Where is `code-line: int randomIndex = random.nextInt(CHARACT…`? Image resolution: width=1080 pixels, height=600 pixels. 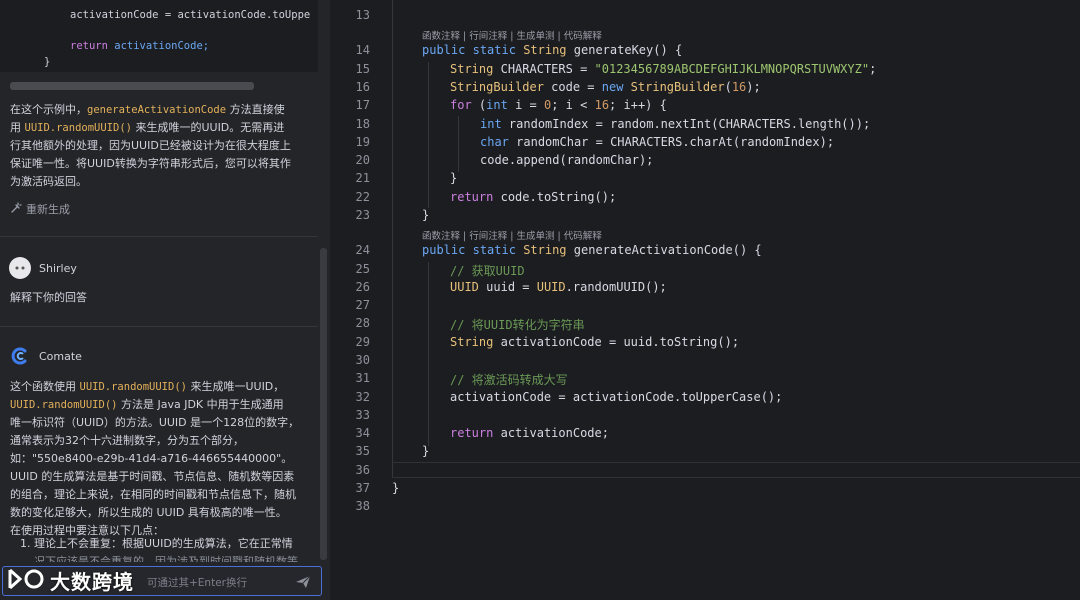
code-line: int randomIndex = random.nextInt(CHARACT… is located at coordinates (675, 124).